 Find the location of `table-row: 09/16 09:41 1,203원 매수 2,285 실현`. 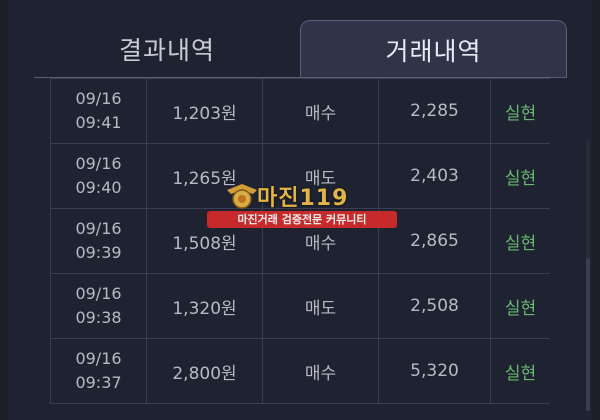

table-row: 09/16 09:41 1,203원 매수 2,285 실현 is located at coordinates (300, 111).